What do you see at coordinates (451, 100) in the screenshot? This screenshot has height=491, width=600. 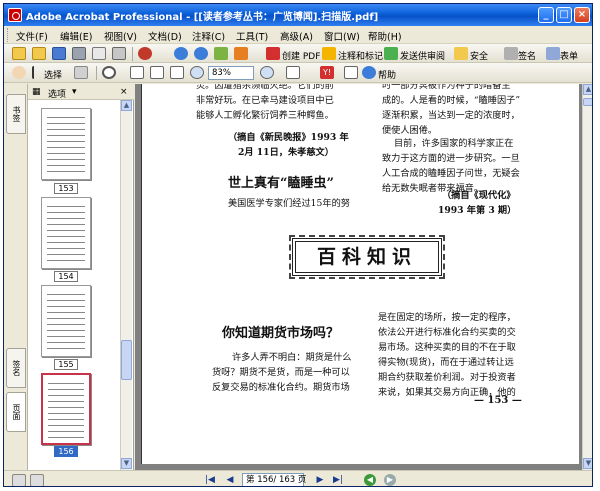 I see `body-text-line: 成的。人是看的时候，“瞌睡因子”` at bounding box center [451, 100].